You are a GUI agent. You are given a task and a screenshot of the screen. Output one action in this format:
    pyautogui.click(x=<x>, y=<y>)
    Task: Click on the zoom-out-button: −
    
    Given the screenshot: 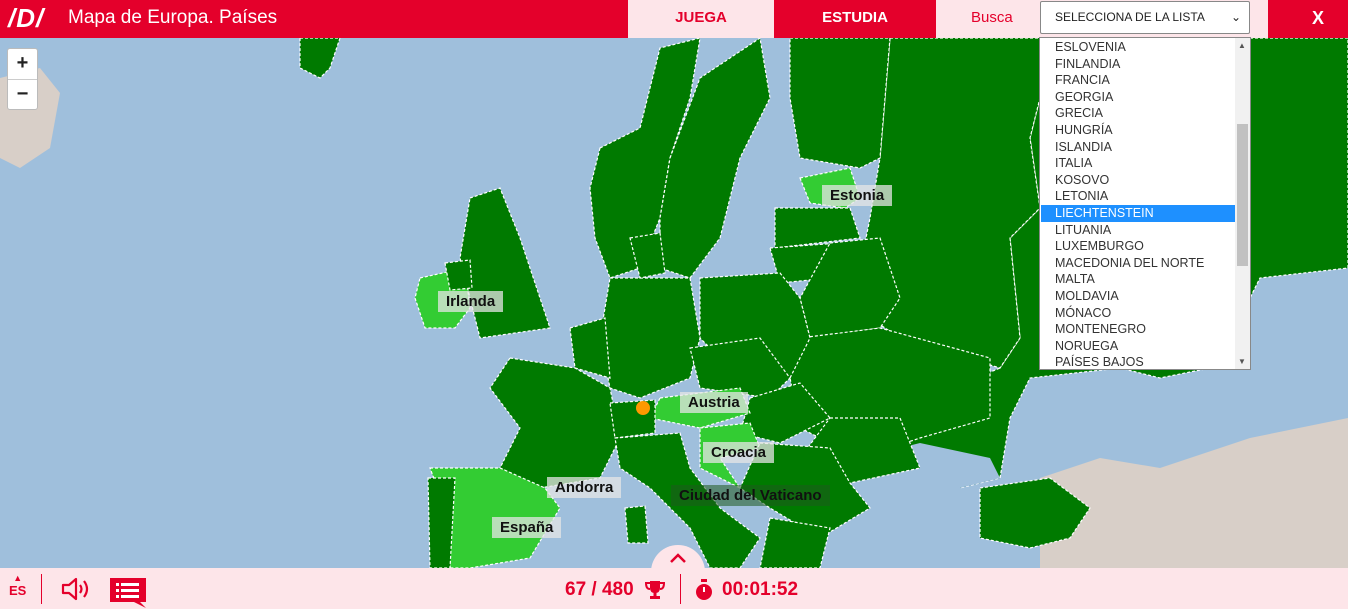 What is the action you would take?
    pyautogui.click(x=22, y=95)
    